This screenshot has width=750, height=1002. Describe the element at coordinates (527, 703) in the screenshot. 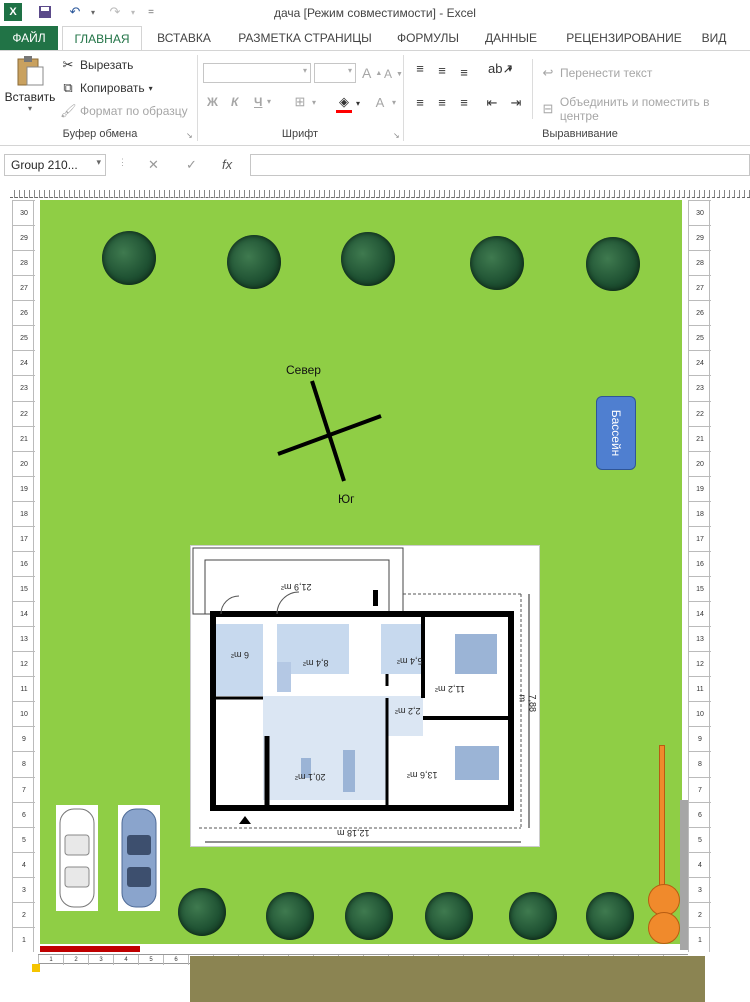

I see `plan-depth-label: 7,88 m` at that location.